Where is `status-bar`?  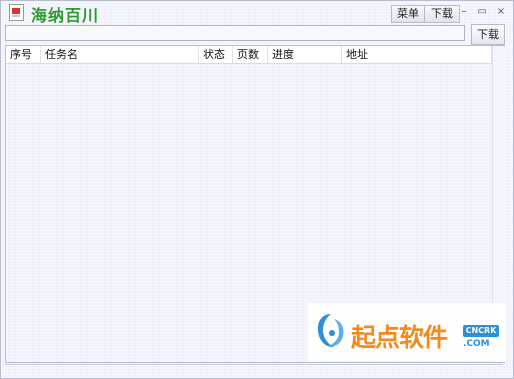
status-bar is located at coordinates (254, 369).